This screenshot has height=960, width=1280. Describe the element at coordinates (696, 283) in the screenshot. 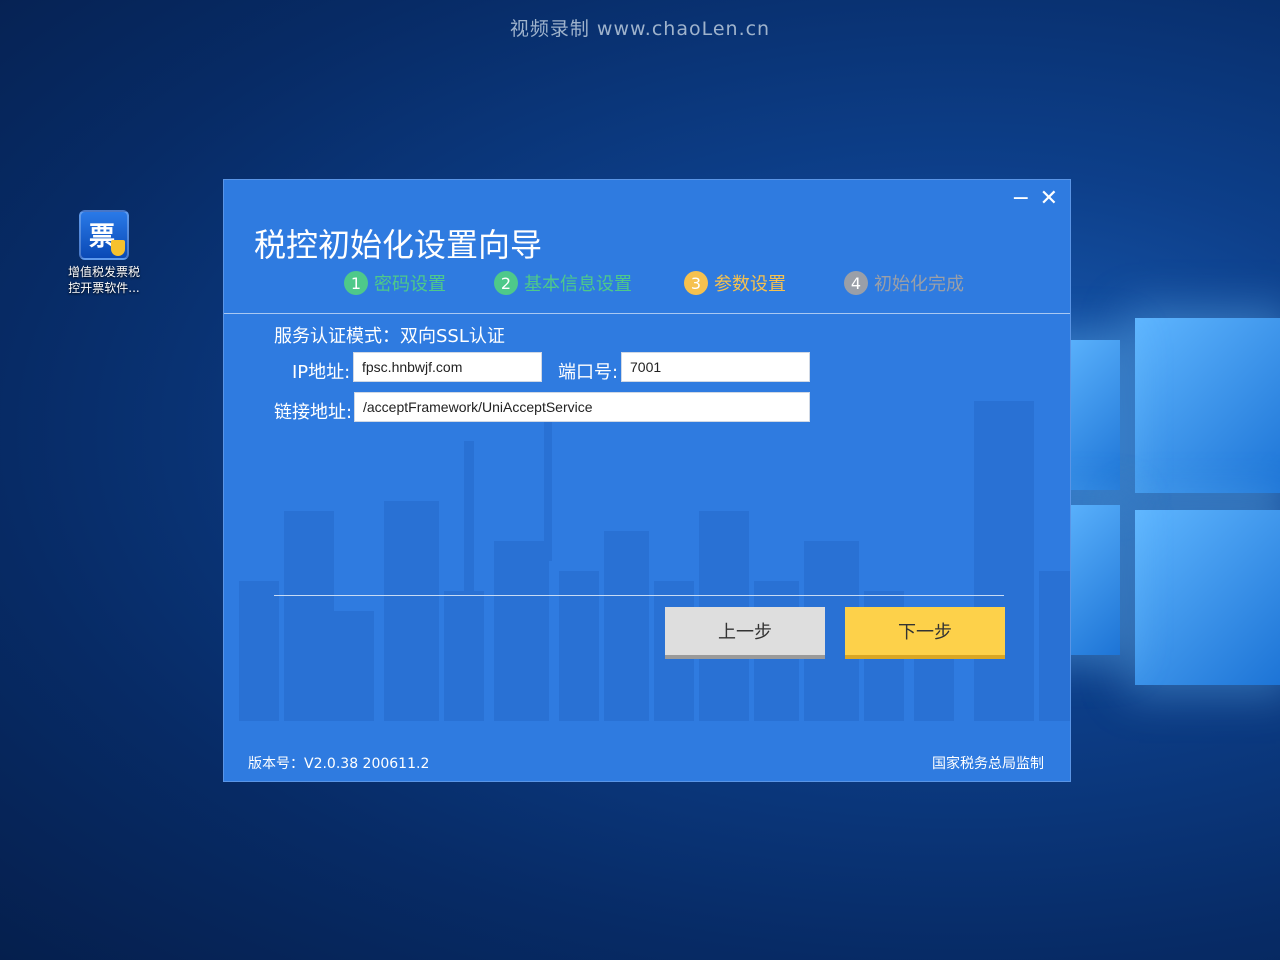

I see `step-number: 3` at that location.